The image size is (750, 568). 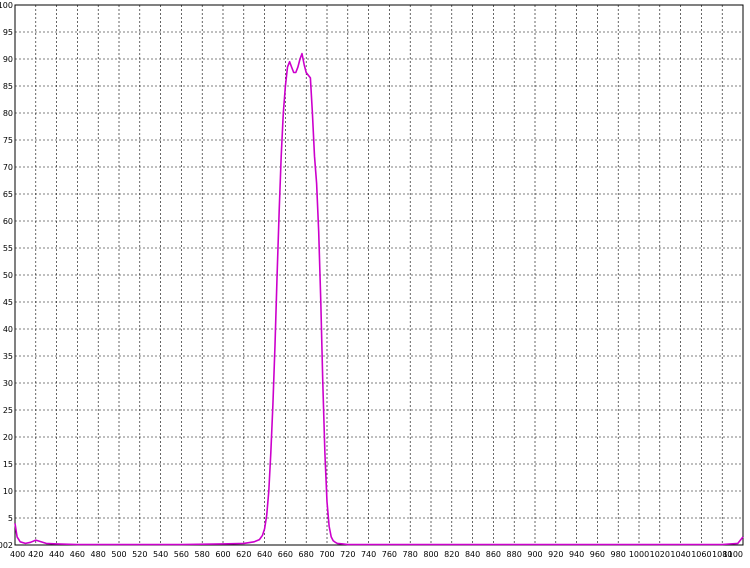 I want to click on y-tick-label: .002, so click(x=6, y=545).